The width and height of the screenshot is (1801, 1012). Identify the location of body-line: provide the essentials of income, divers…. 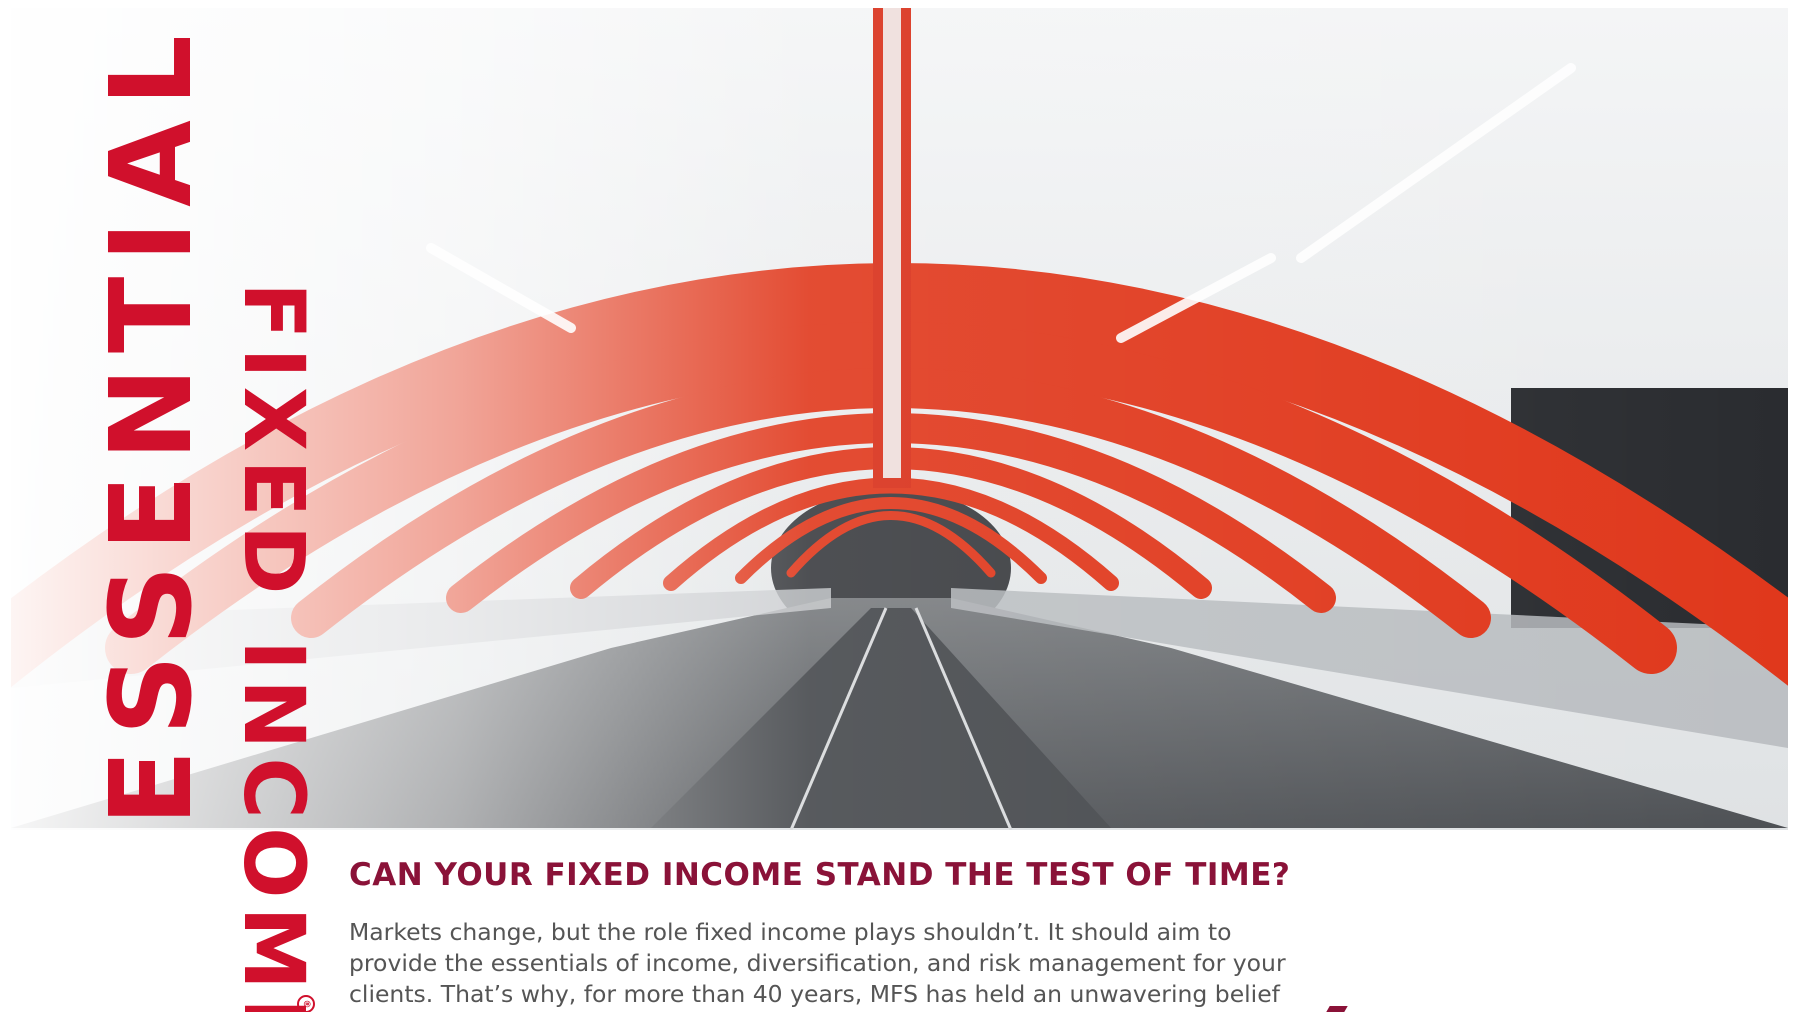
(817, 963).